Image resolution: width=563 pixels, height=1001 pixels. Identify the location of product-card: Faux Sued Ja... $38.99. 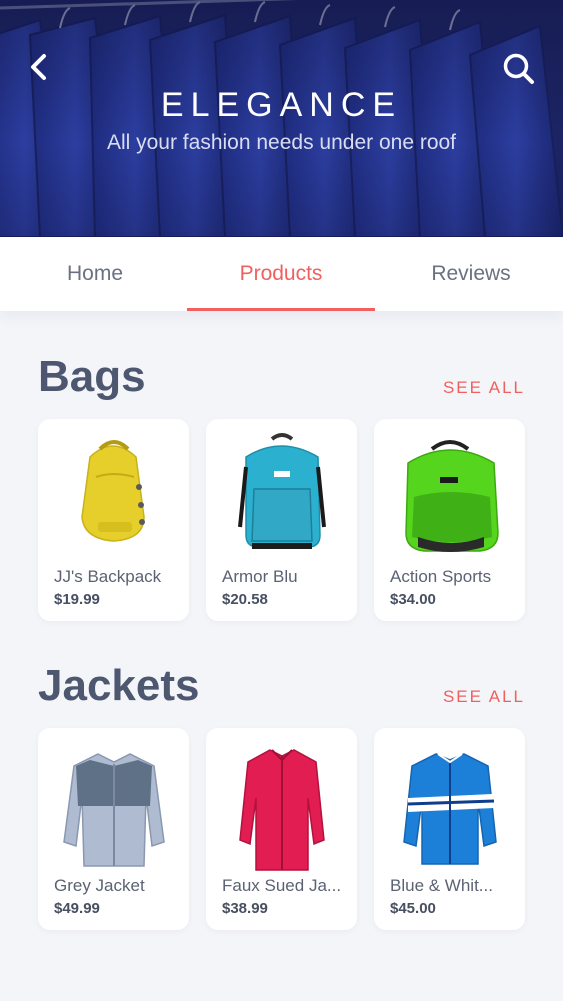
(281, 829).